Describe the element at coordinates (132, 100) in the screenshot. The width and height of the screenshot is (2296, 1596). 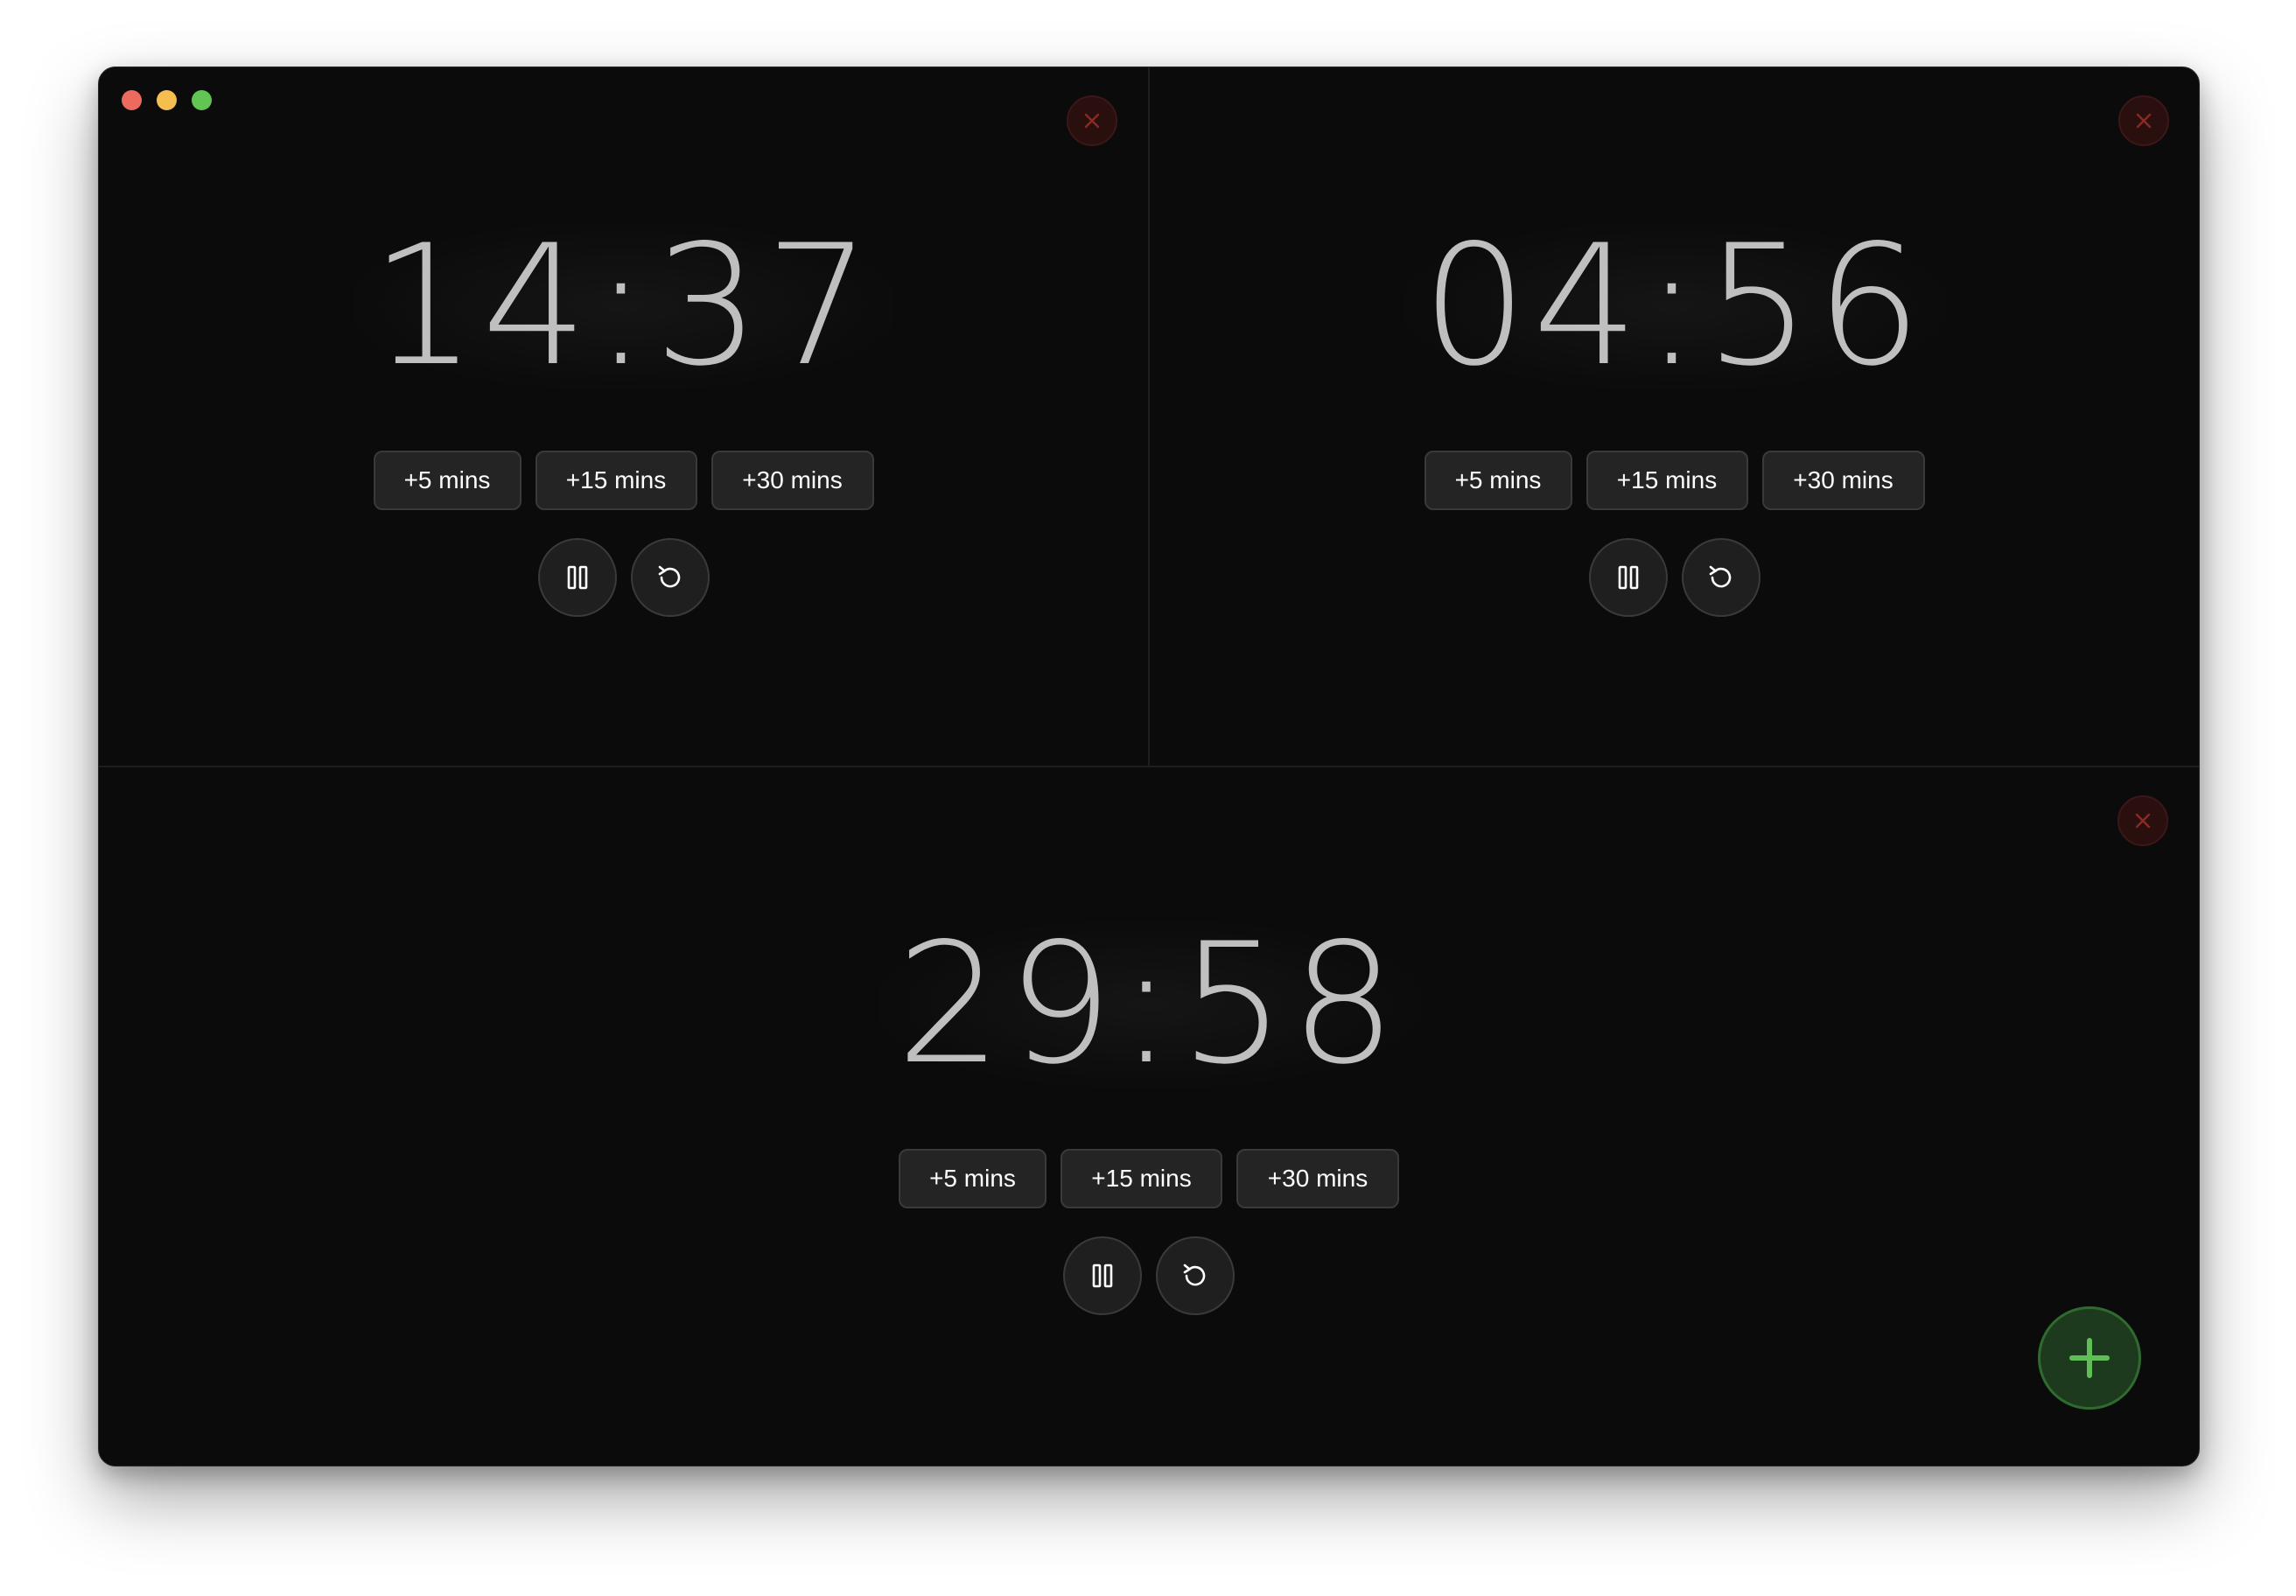
I see `close-window-button` at that location.